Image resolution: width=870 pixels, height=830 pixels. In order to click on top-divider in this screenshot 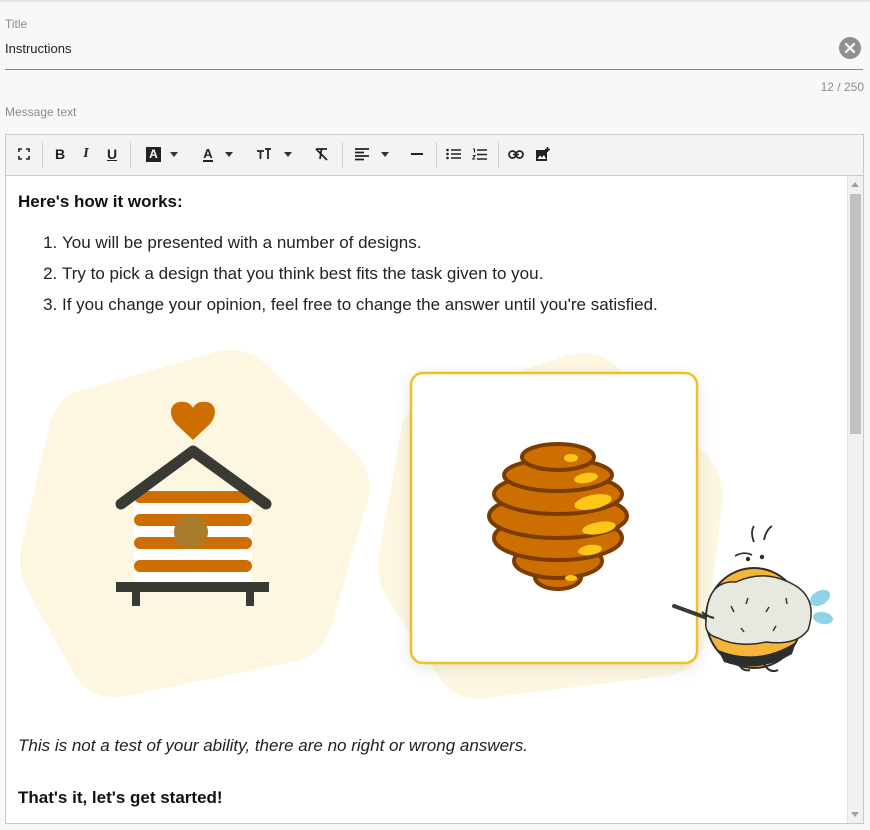, I will do `click(435, 1)`.